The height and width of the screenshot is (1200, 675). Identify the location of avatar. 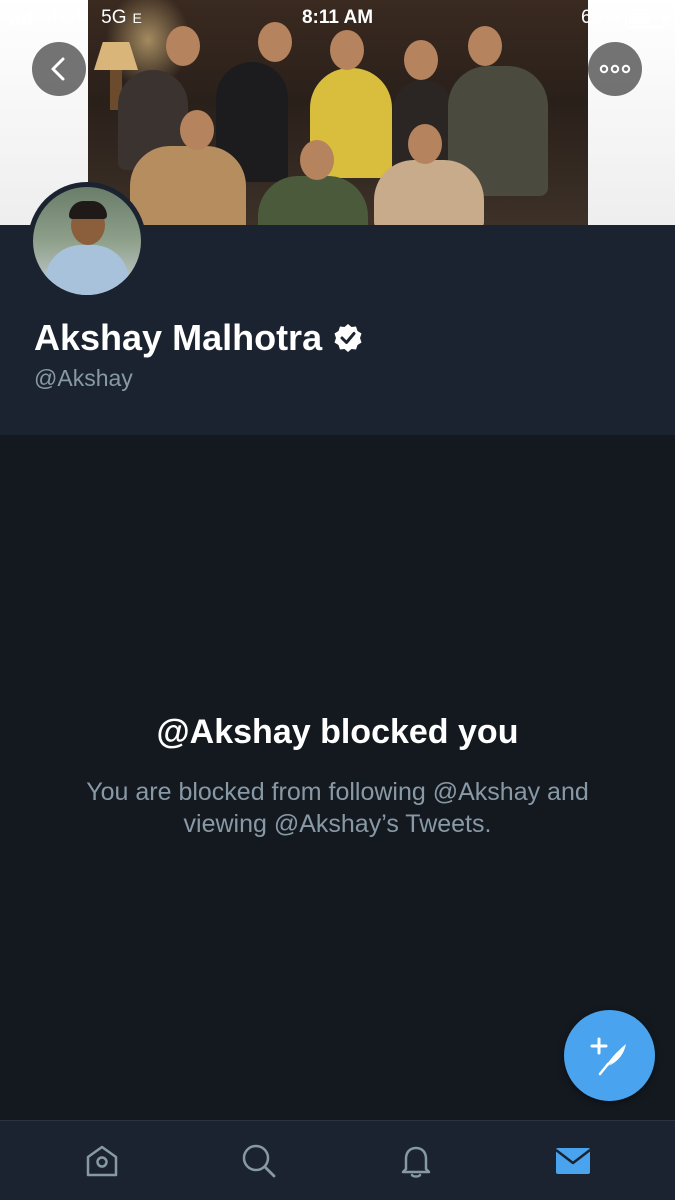
(87, 241).